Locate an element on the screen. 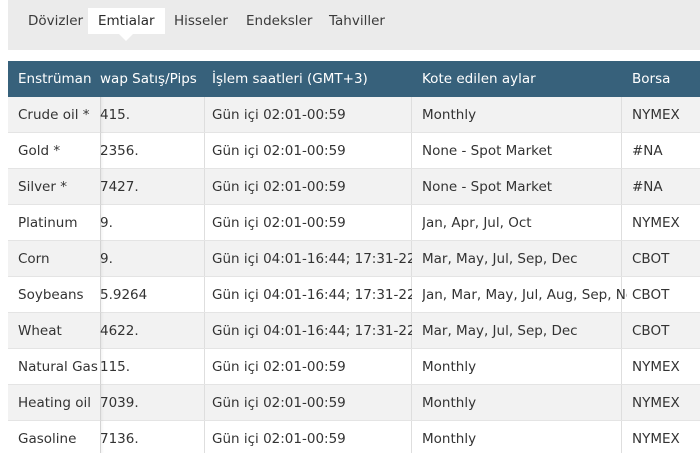  cell-swap-sell-pips: .415 is located at coordinates (115, 115).